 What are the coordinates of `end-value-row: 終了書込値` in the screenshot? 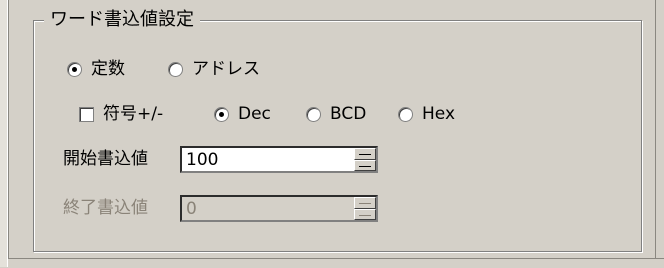 It's located at (105, 208).